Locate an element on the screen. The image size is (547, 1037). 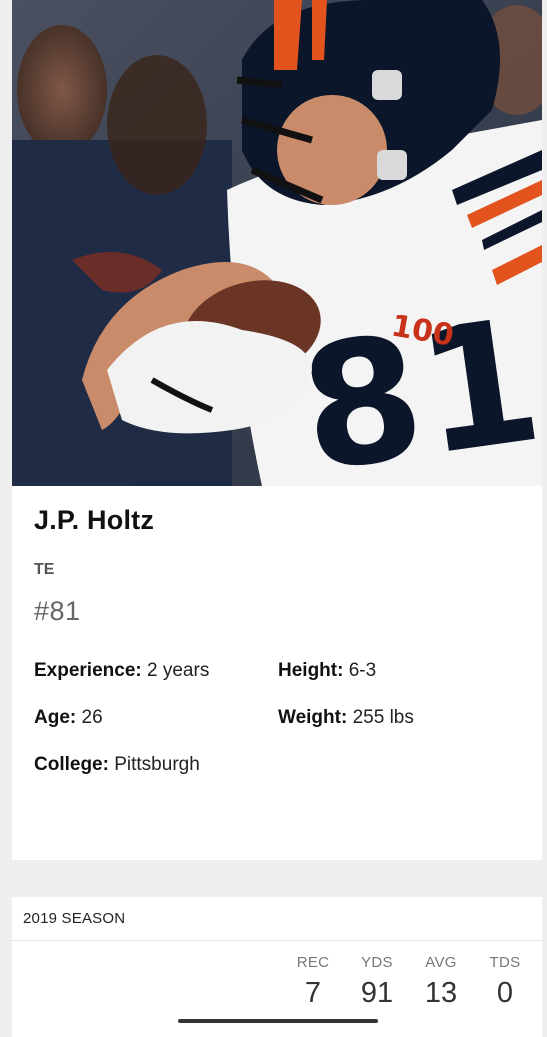
player-number: #81 is located at coordinates (57, 611).